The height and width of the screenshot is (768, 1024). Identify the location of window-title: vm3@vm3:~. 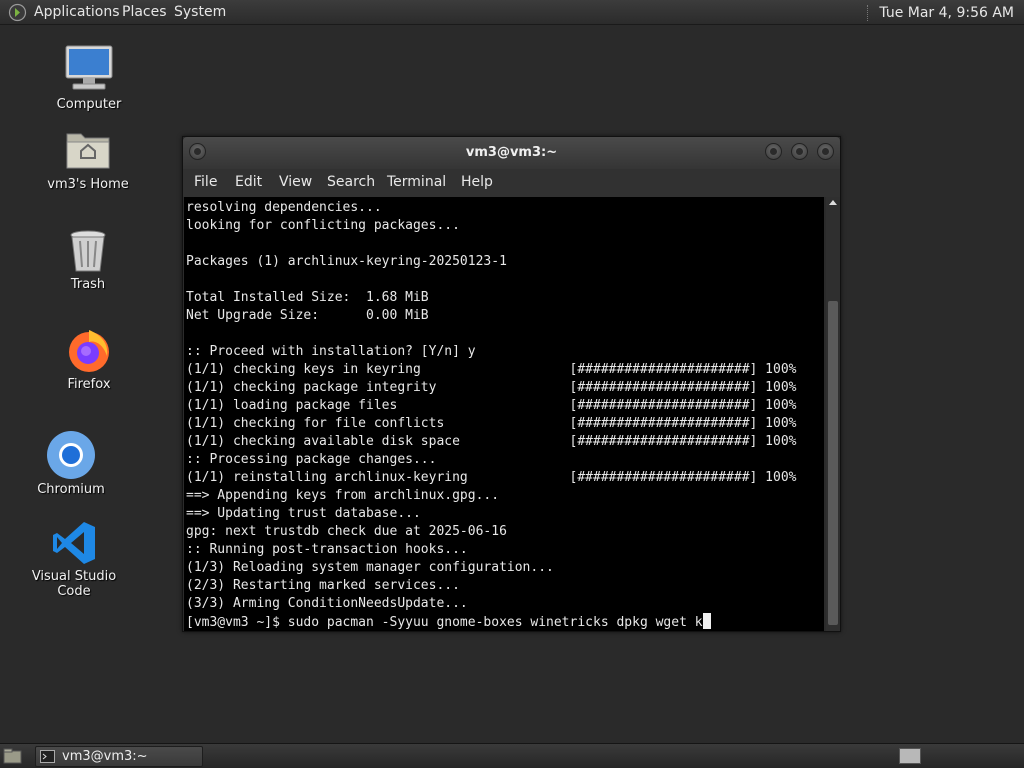
(511, 152).